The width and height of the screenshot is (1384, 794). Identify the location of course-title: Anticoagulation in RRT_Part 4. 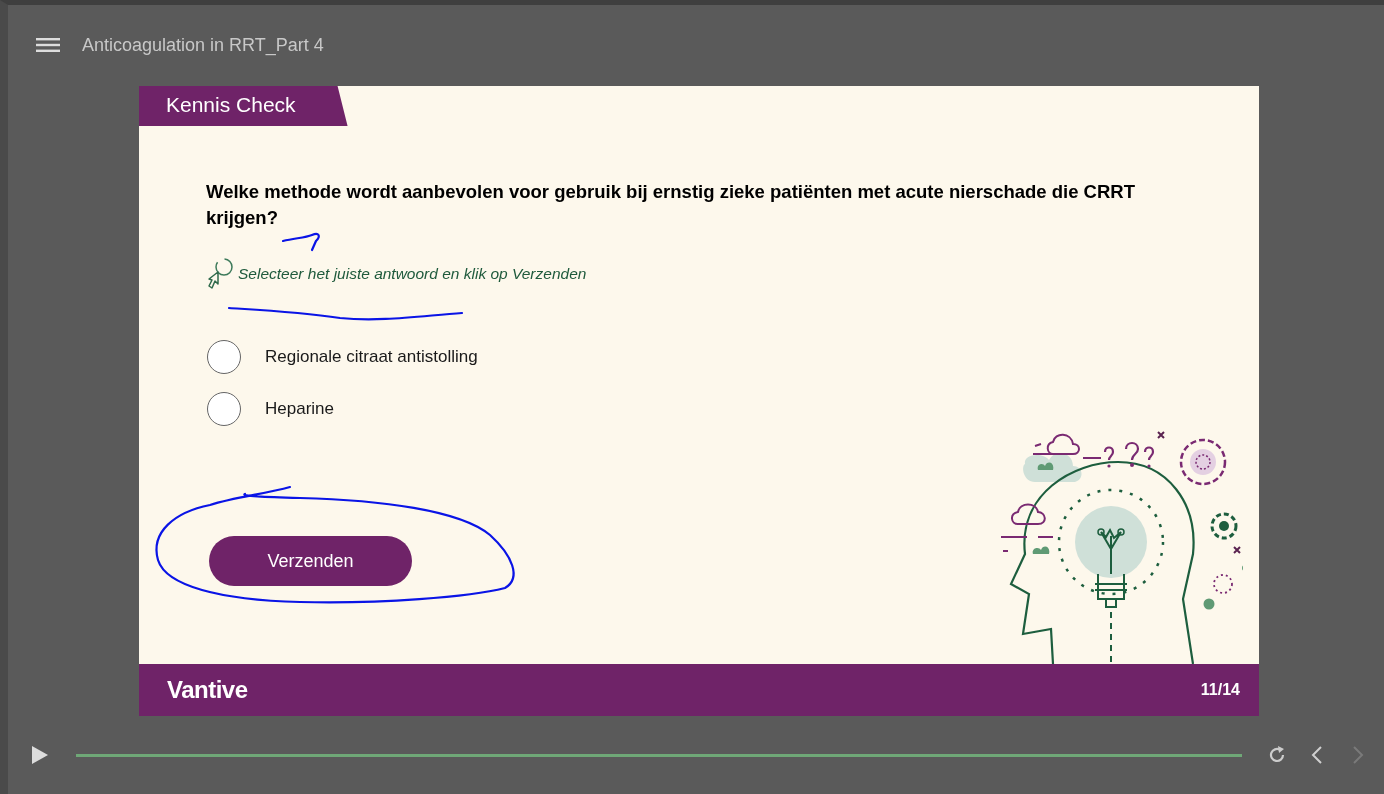
(203, 45).